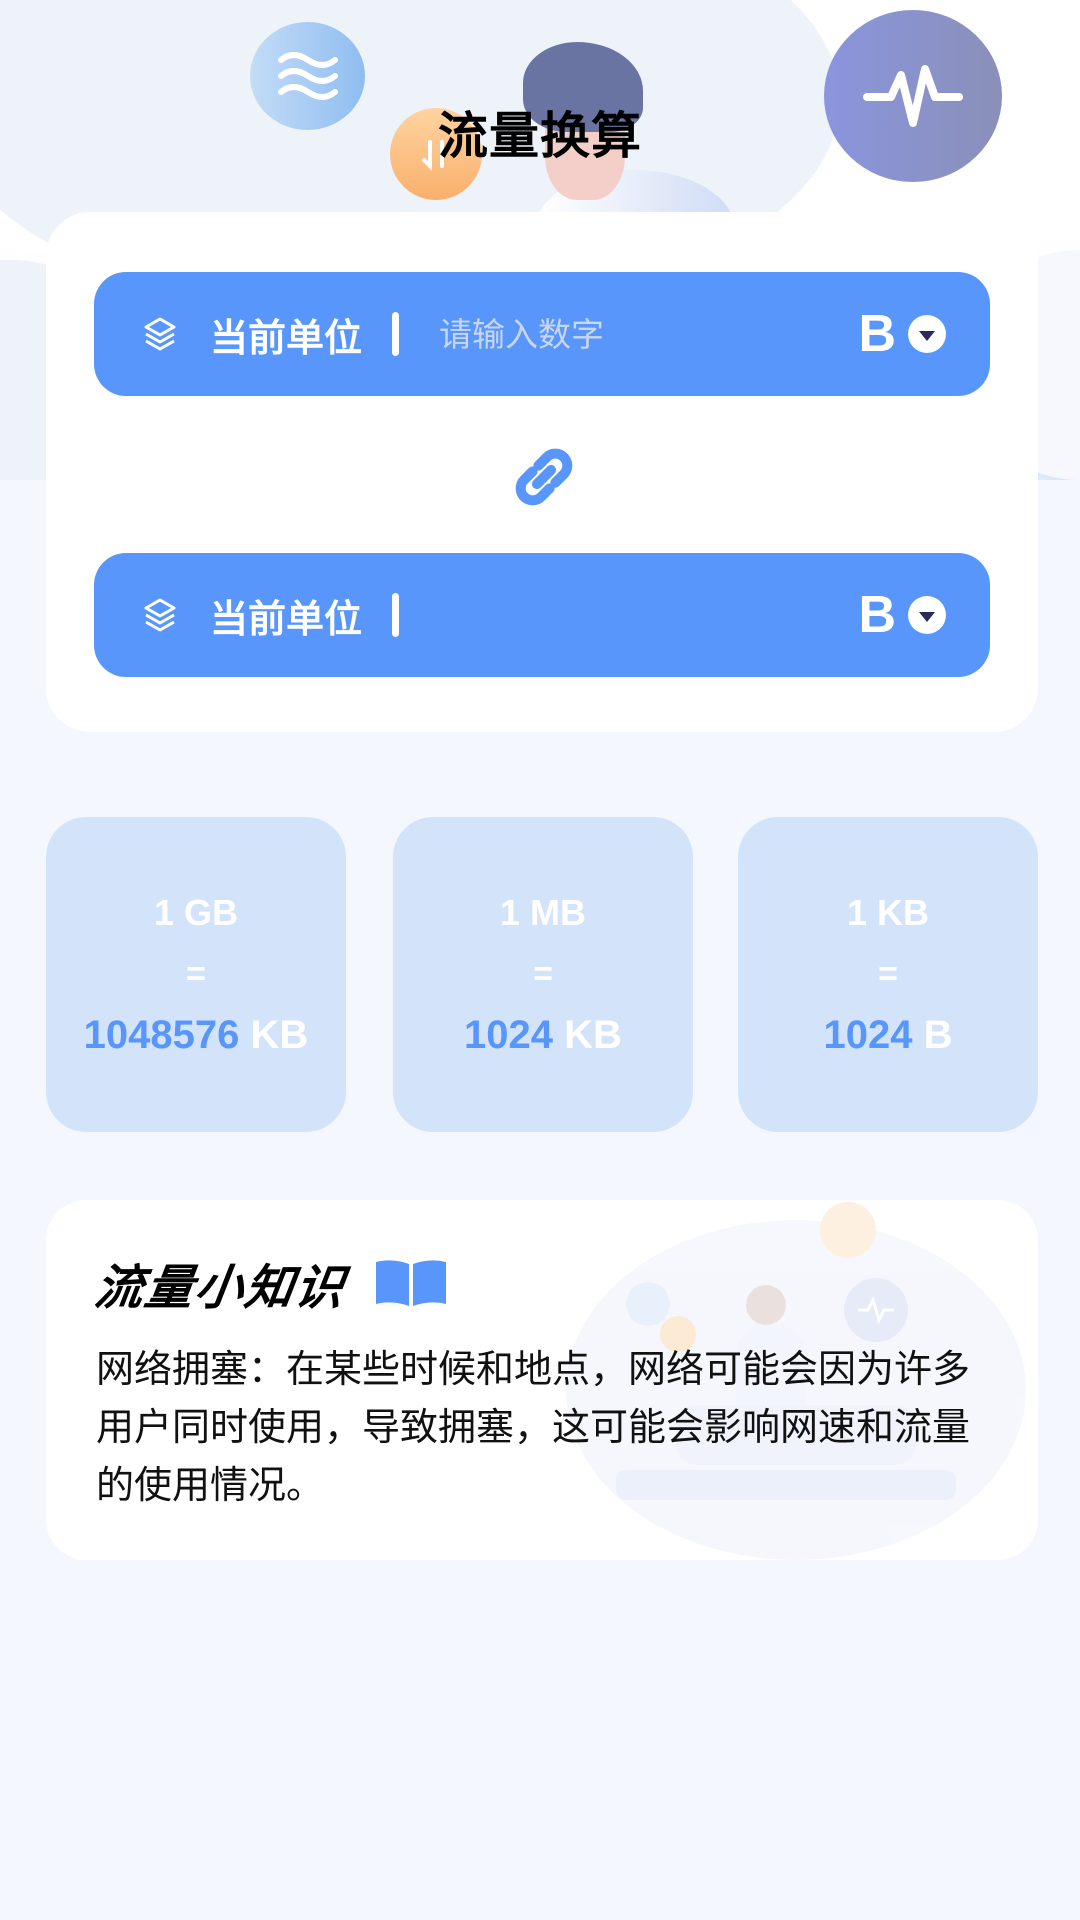 Image resolution: width=1080 pixels, height=1920 pixels. Describe the element at coordinates (542, 912) in the screenshot. I see `tile-from: 1 MB` at that location.